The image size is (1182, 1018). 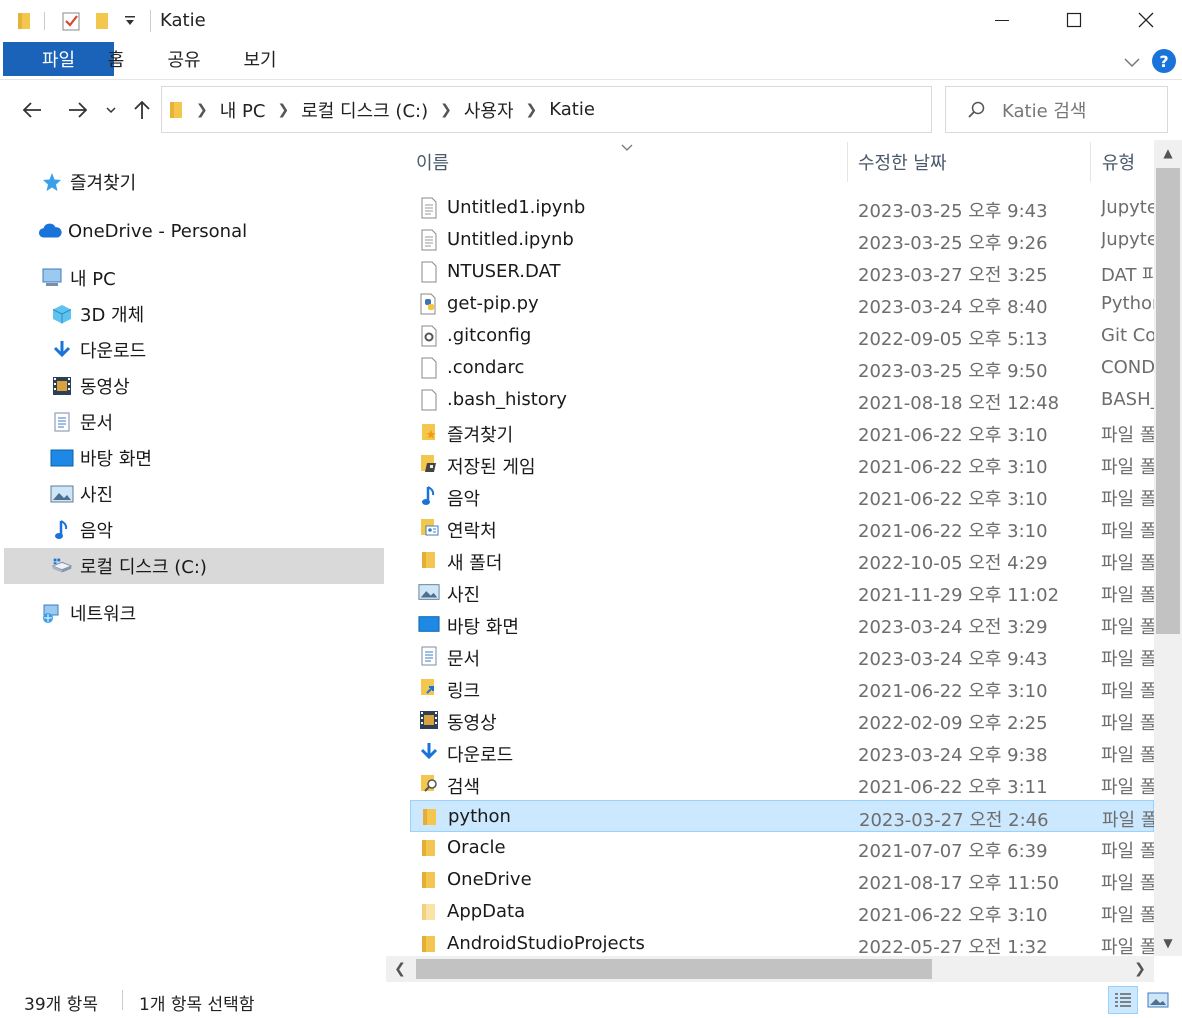 I want to click on file-row: 동영상 2022-02-09 오후 2:25 파일 폴, so click(x=782, y=720).